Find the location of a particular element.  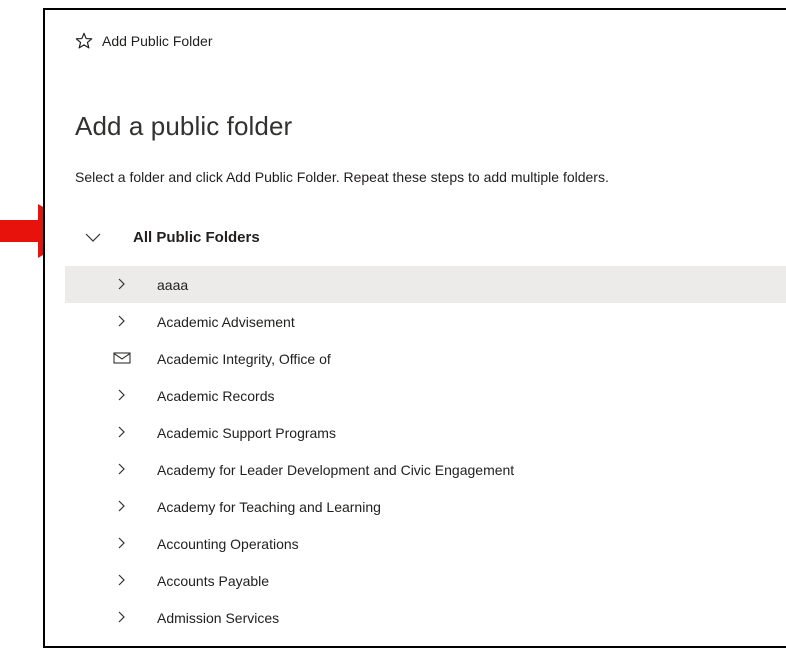

tree-item-academic-advisement: Academic Advisement is located at coordinates (425, 321).